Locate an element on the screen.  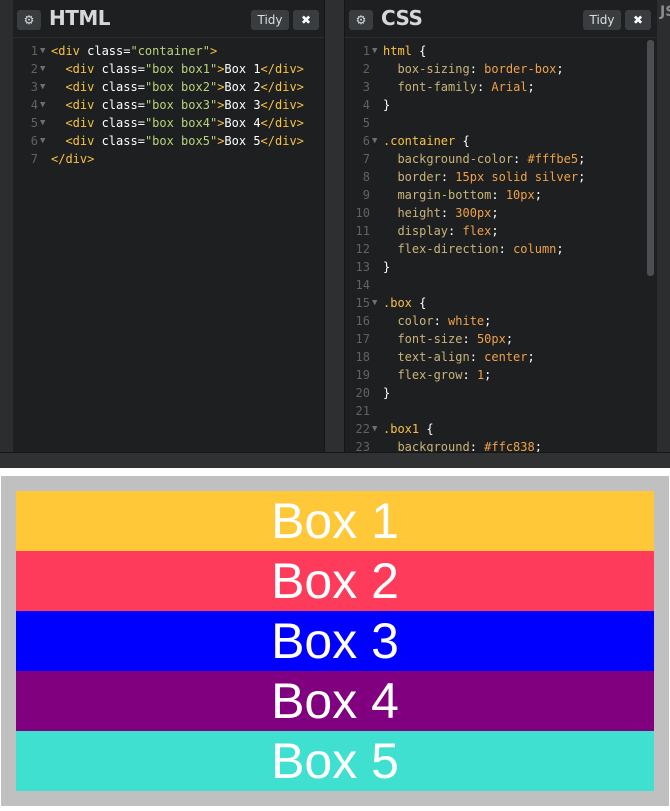
code-line: 7 background-color: #fffbe5; is located at coordinates (501, 159).